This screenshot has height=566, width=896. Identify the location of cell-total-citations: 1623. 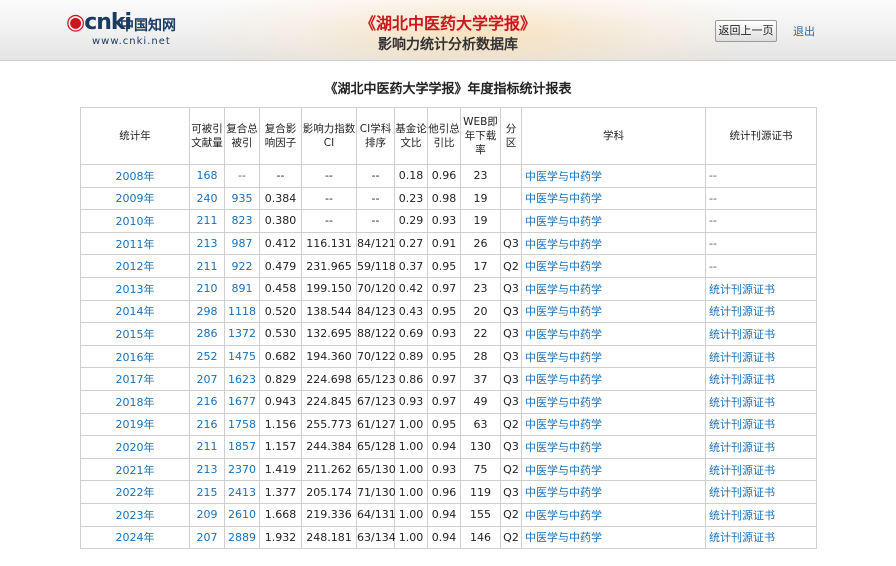
(242, 379).